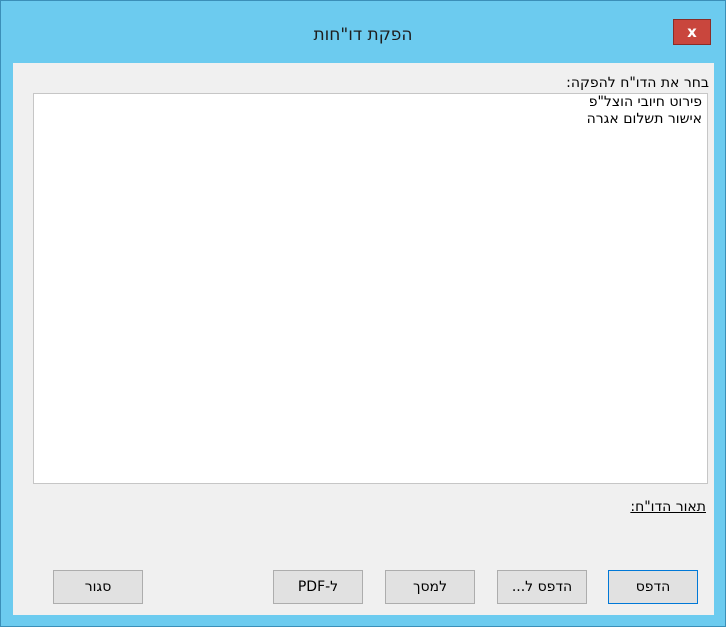  I want to click on print-button: הדפס, so click(653, 587).